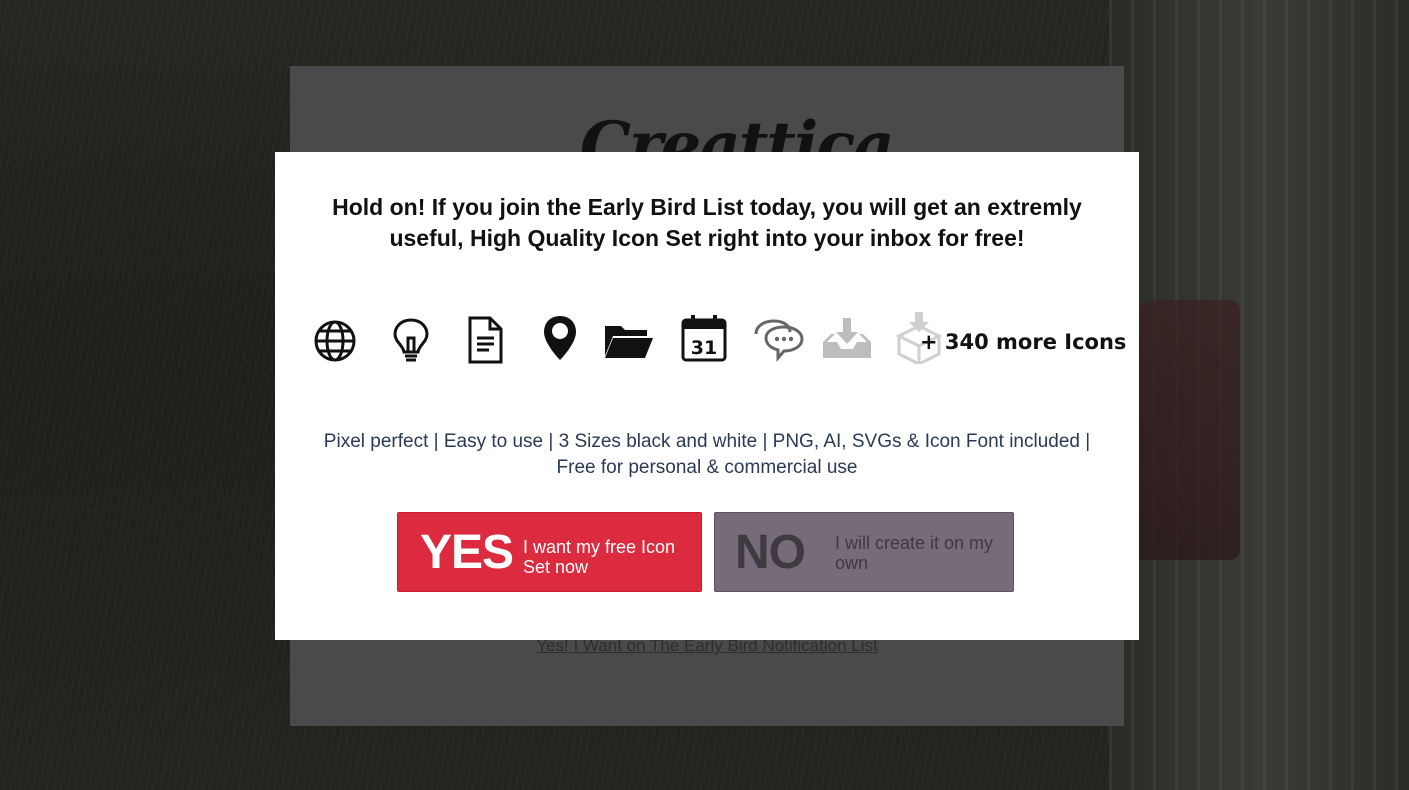  What do you see at coordinates (778, 338) in the screenshot?
I see `chat-icon` at bounding box center [778, 338].